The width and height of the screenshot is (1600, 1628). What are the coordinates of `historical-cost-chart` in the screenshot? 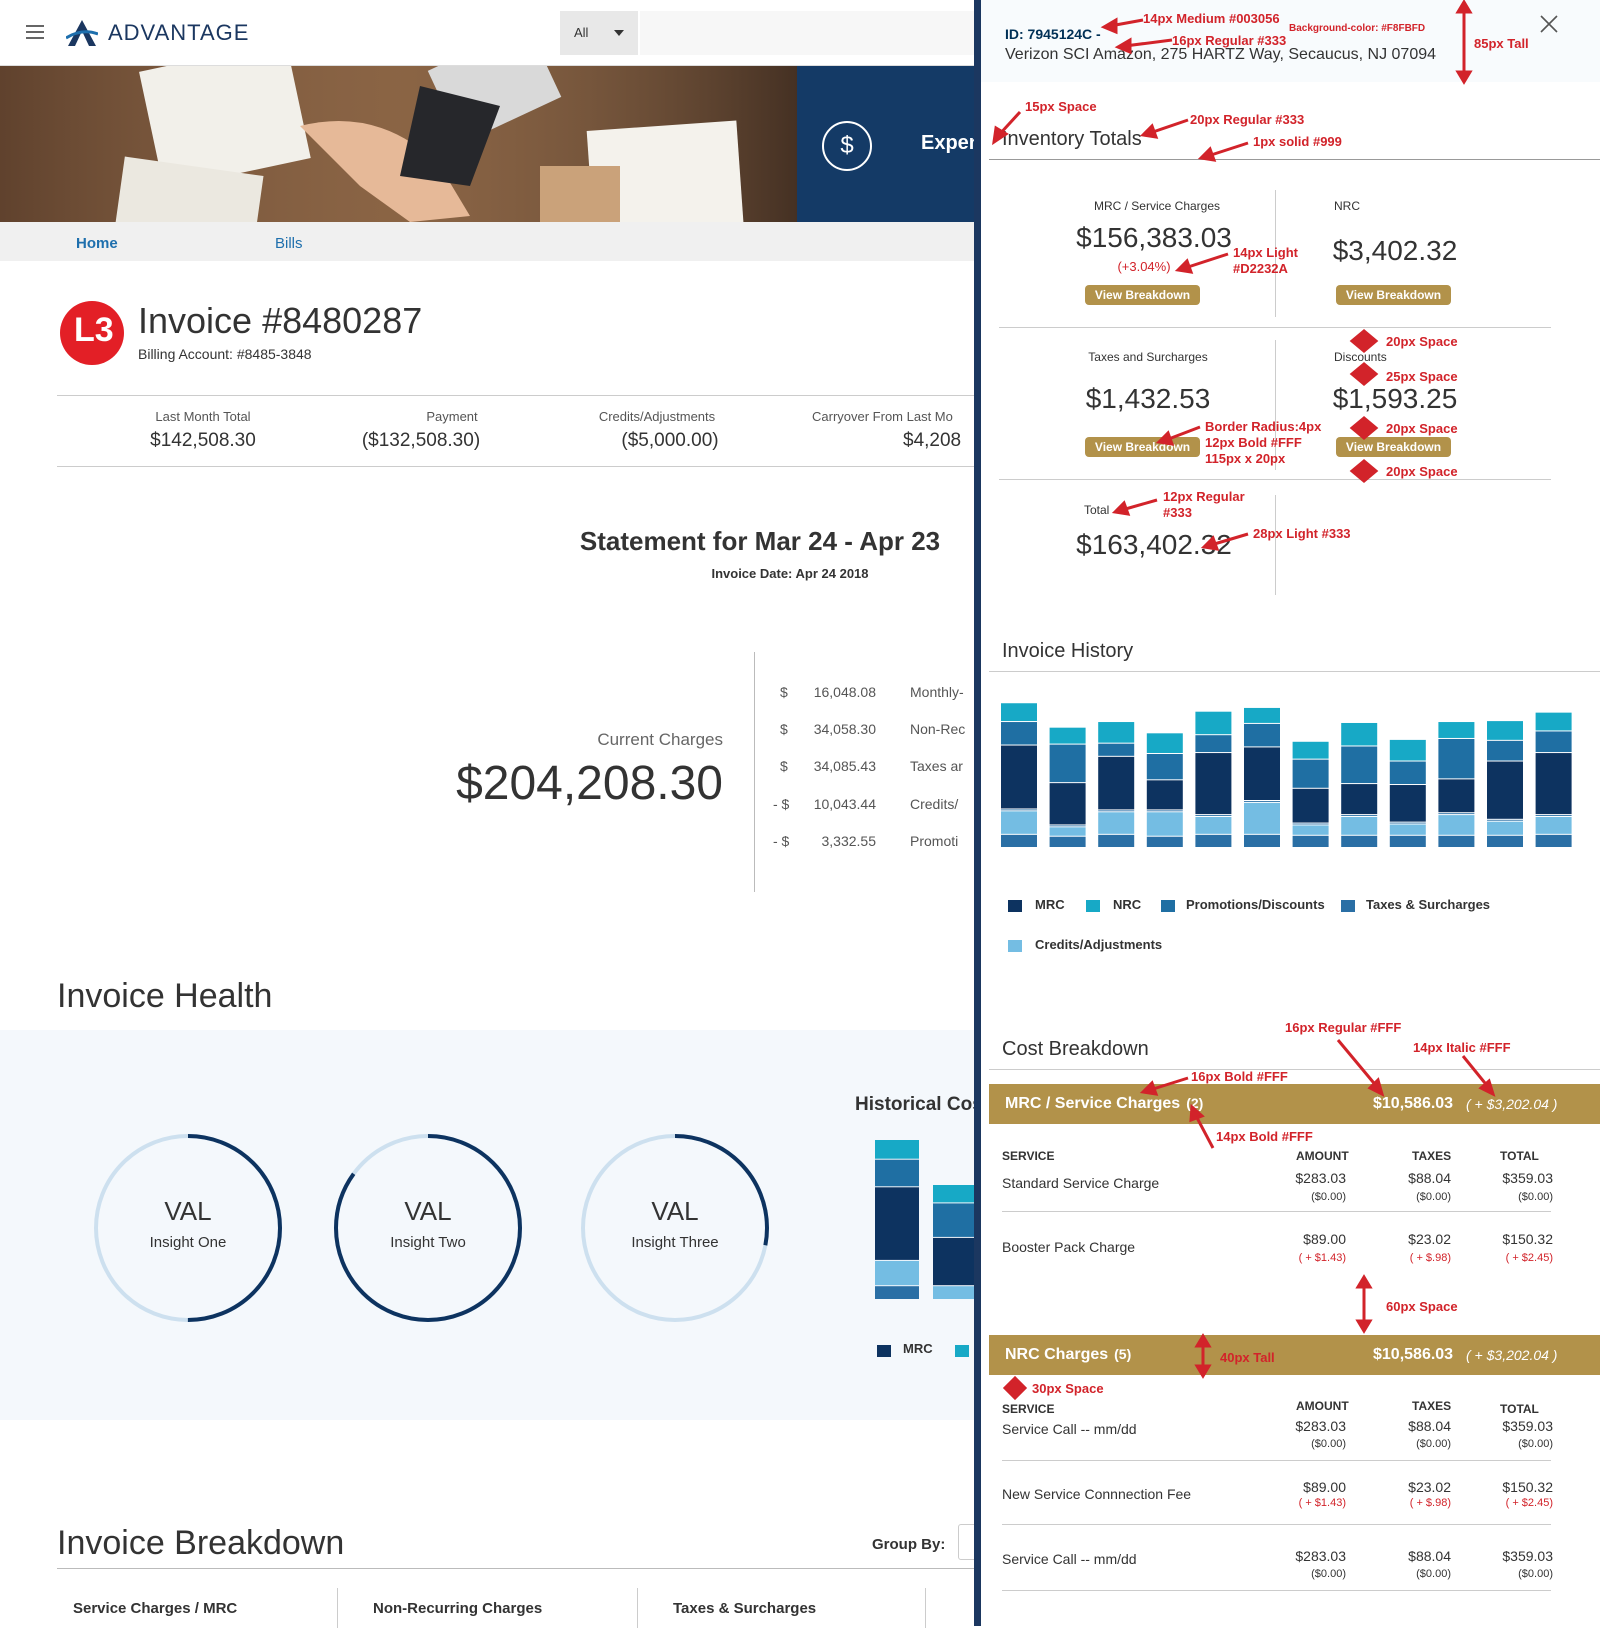 It's located at (926, 1219).